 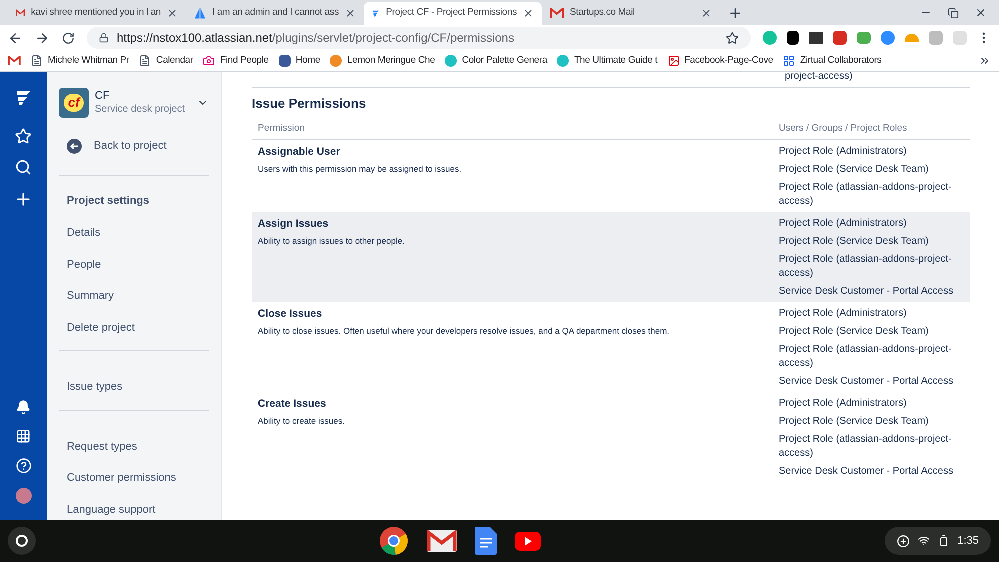 What do you see at coordinates (23, 136) in the screenshot?
I see `star-icon` at bounding box center [23, 136].